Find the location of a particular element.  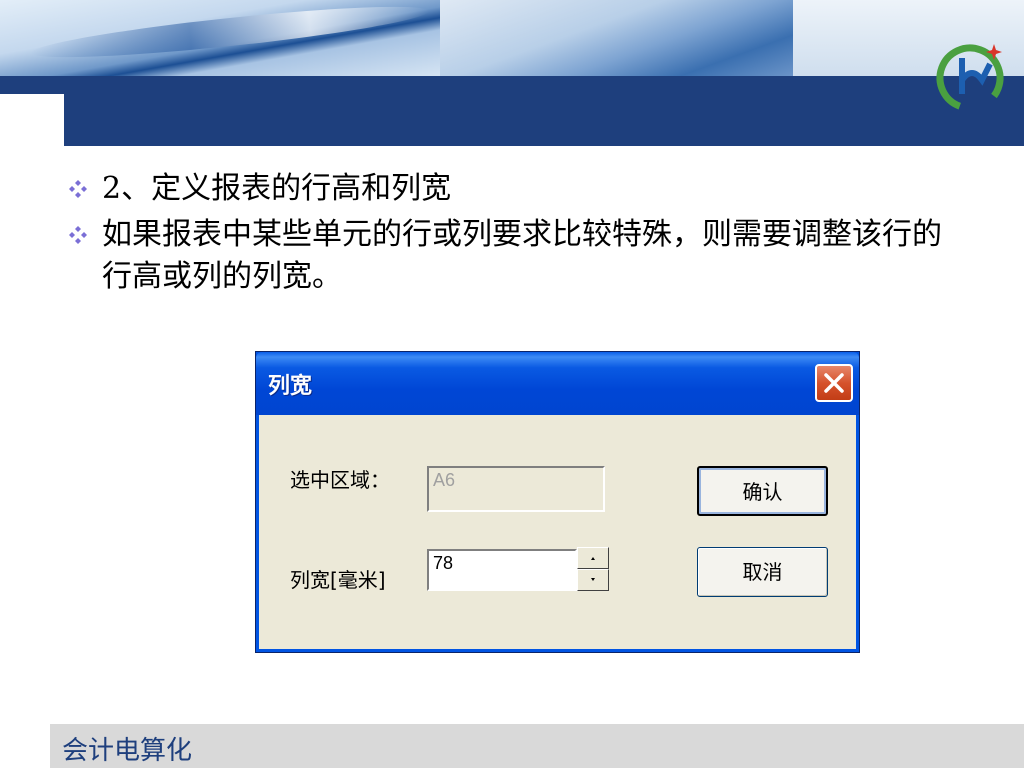

cancel-button: 取消 is located at coordinates (762, 572).